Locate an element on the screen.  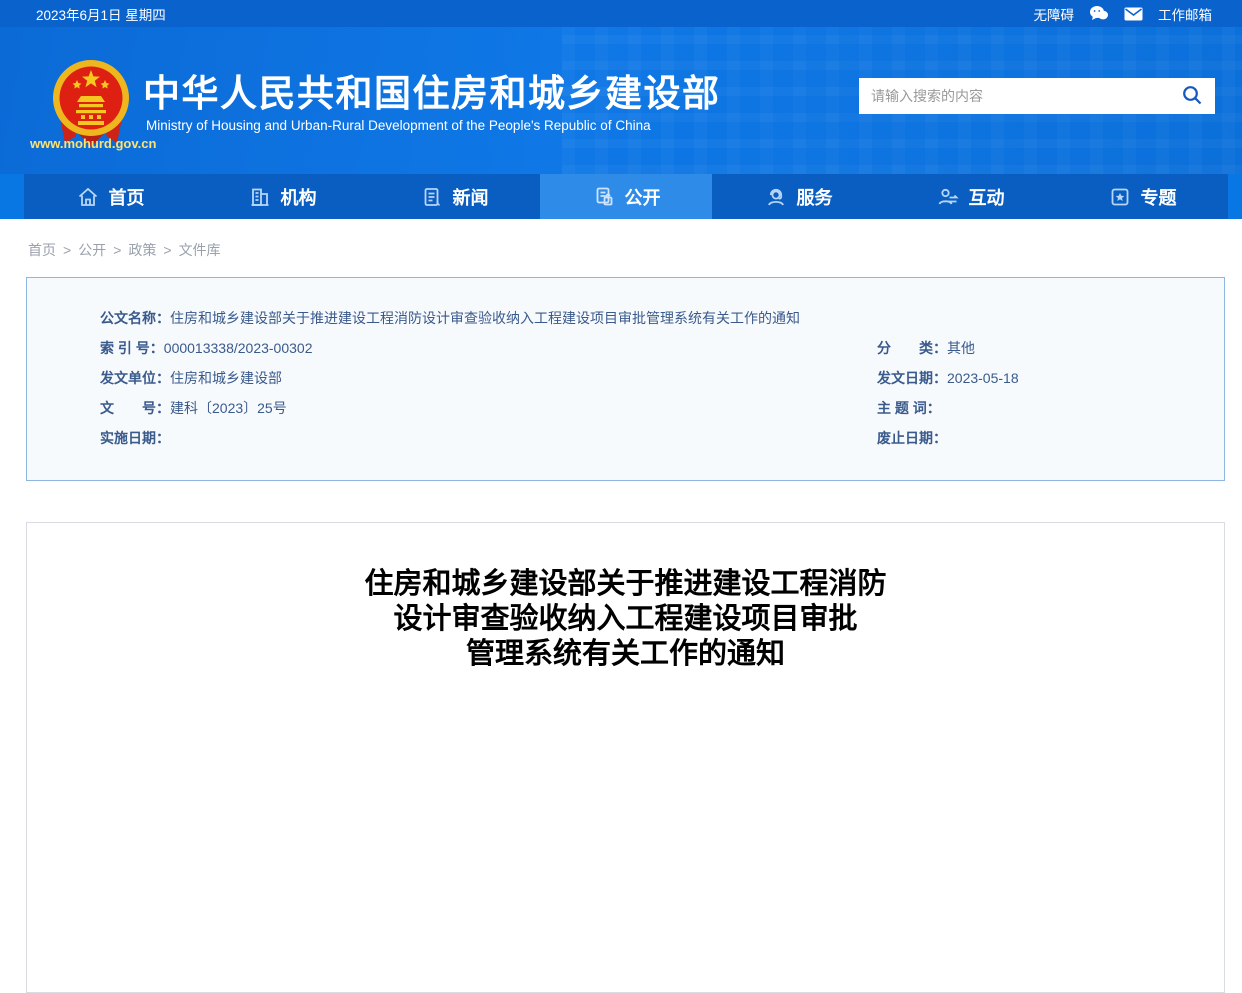
meta-label-issue-date: 发文日期： is located at coordinates (912, 378).